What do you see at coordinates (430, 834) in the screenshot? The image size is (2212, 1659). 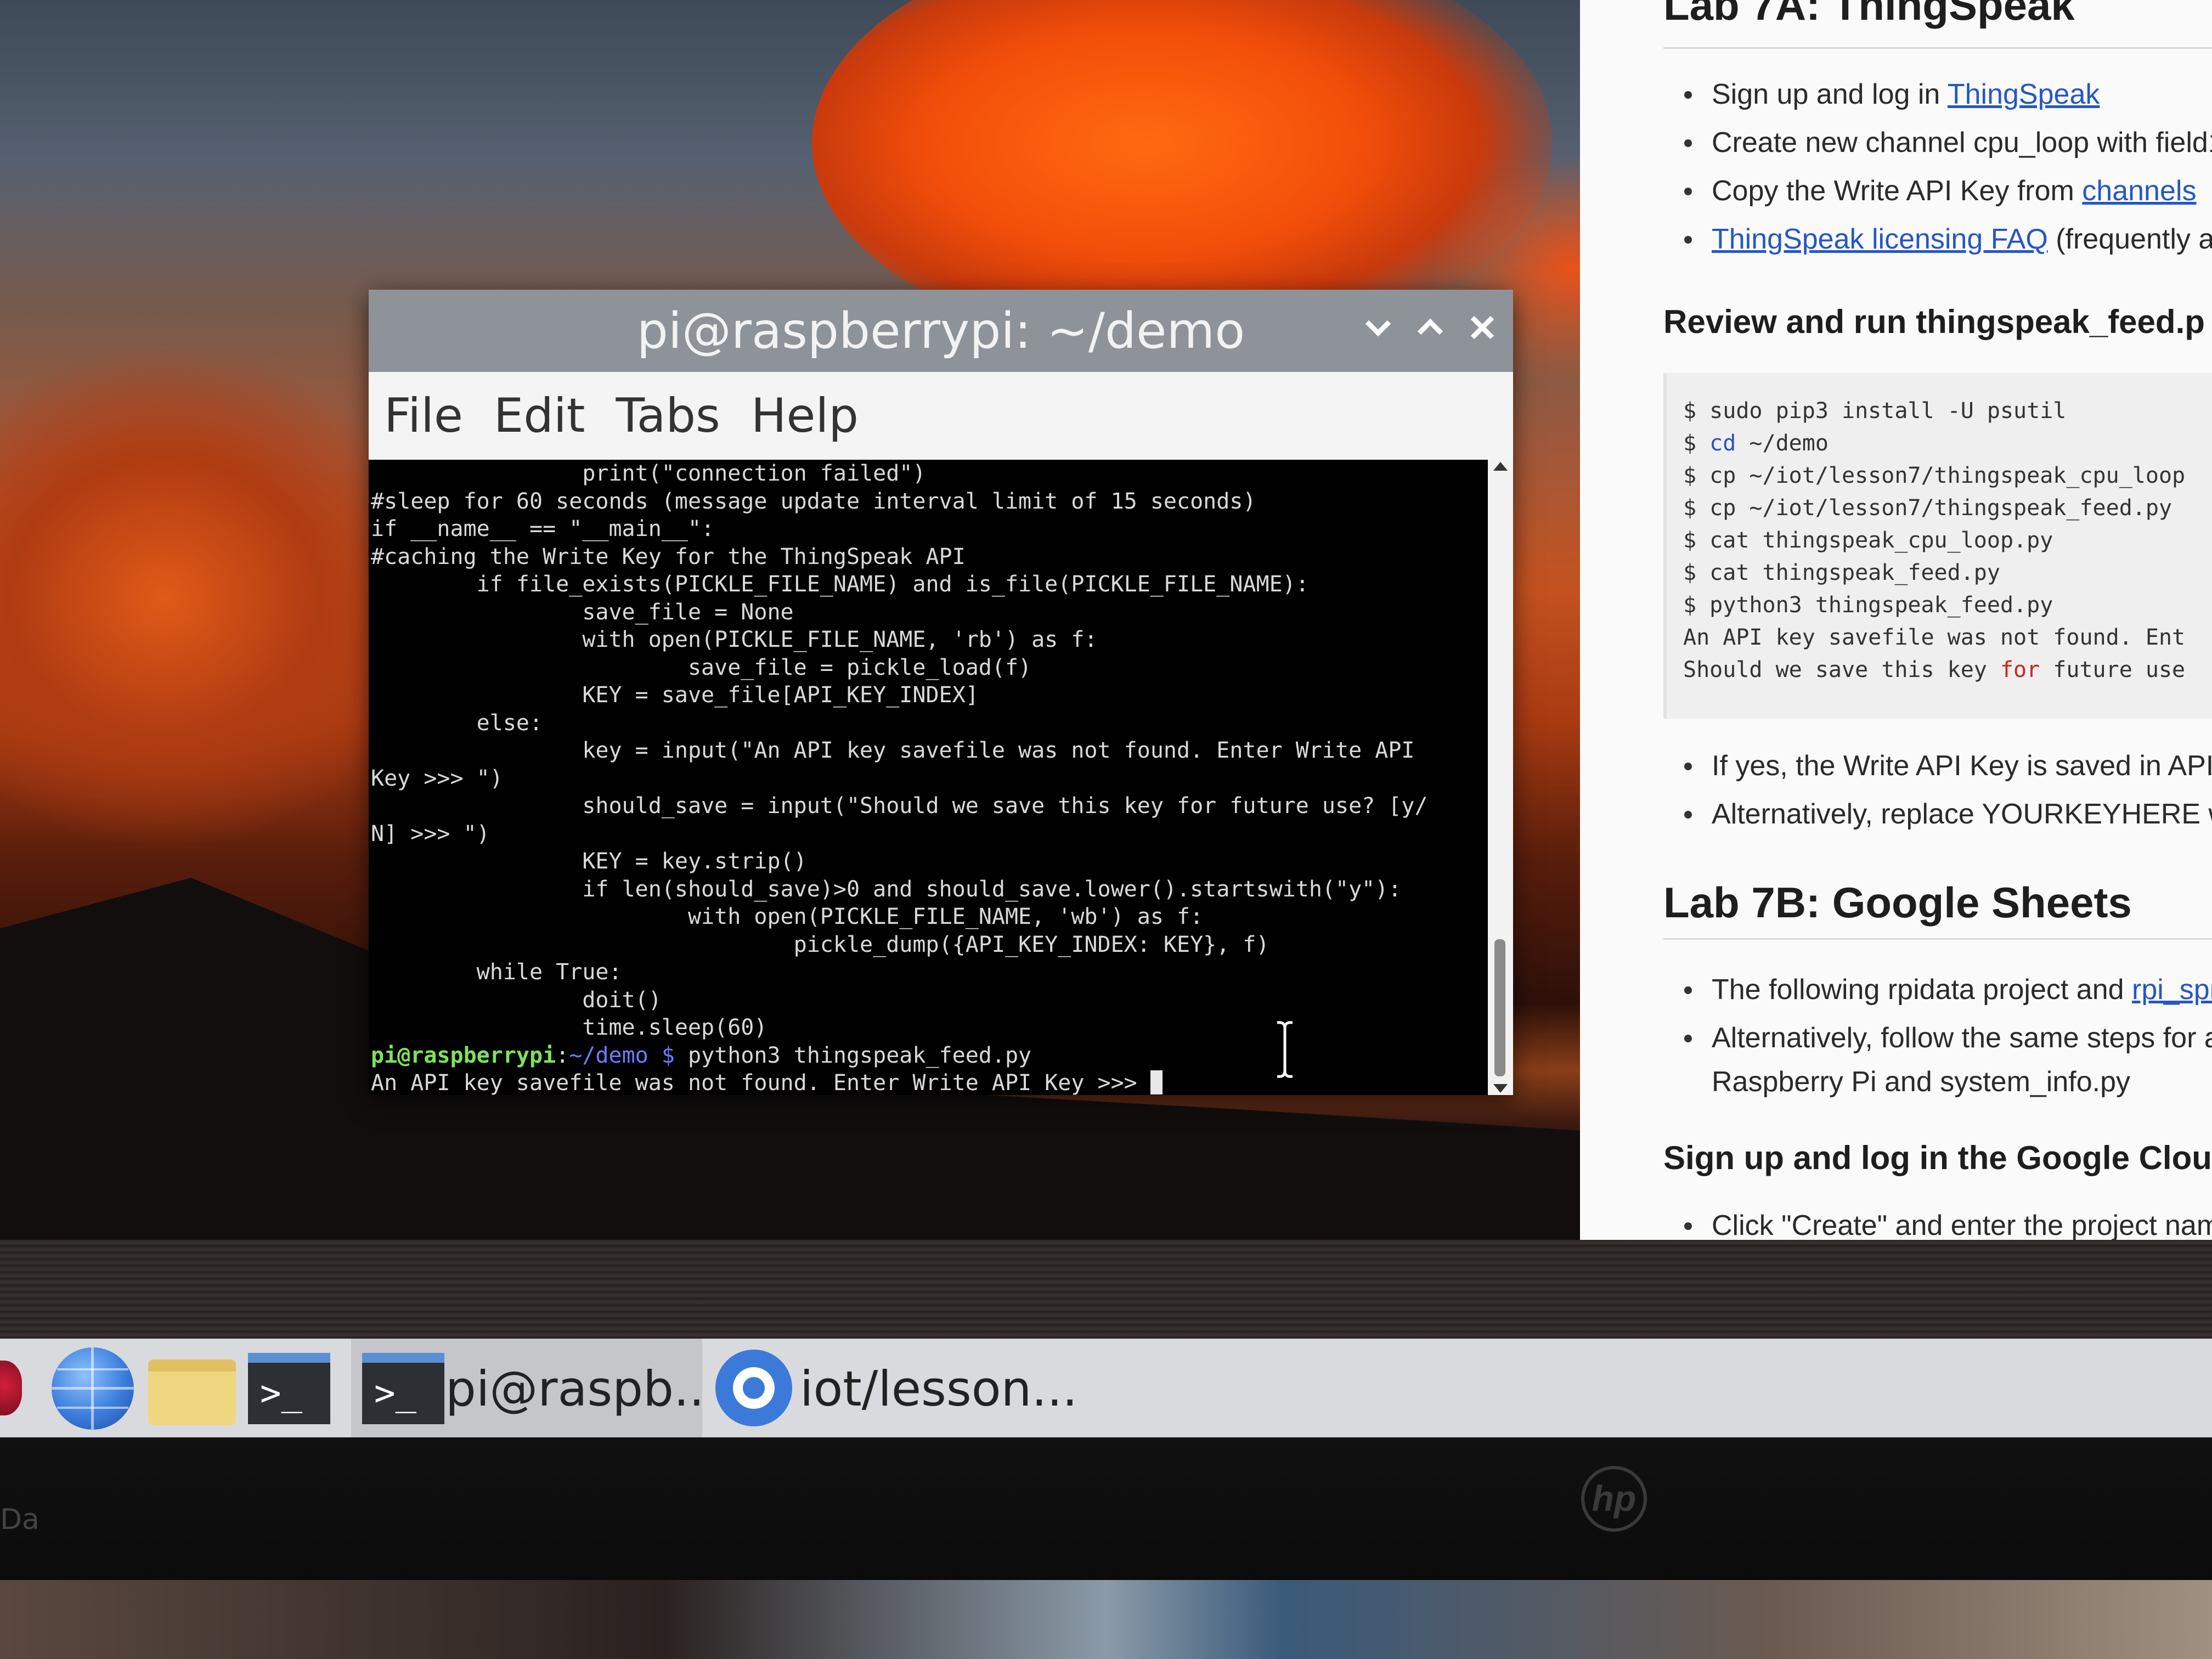 I see `code-line: N] >>> ")` at bounding box center [430, 834].